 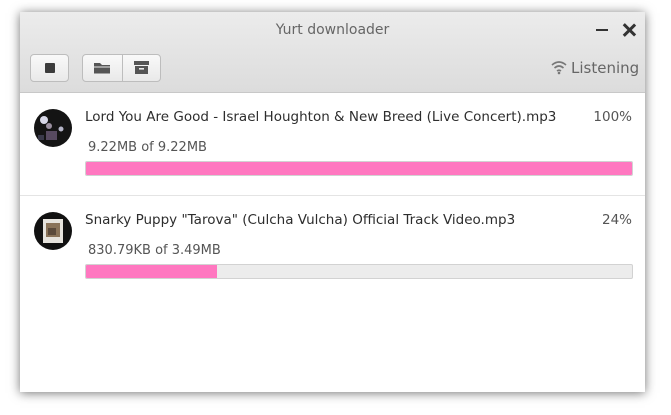 I want to click on toolbar-button-group, so click(x=121, y=68).